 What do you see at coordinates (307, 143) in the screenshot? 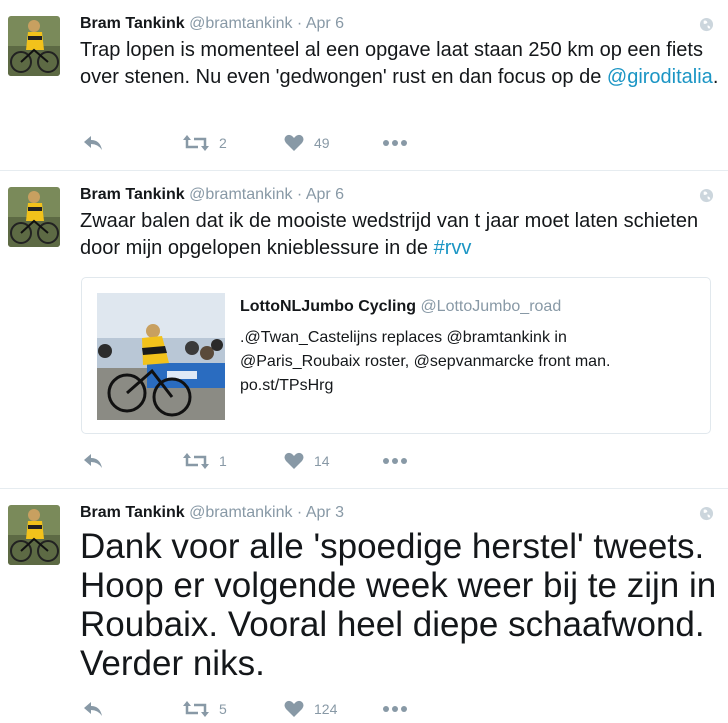
I see `like-button: 49` at bounding box center [307, 143].